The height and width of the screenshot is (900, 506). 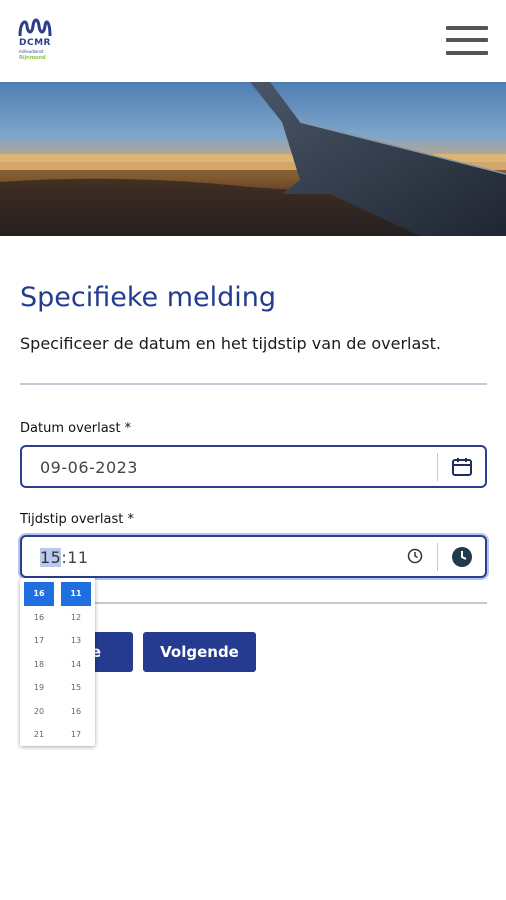 What do you see at coordinates (415, 558) in the screenshot?
I see `clock-small-icon` at bounding box center [415, 558].